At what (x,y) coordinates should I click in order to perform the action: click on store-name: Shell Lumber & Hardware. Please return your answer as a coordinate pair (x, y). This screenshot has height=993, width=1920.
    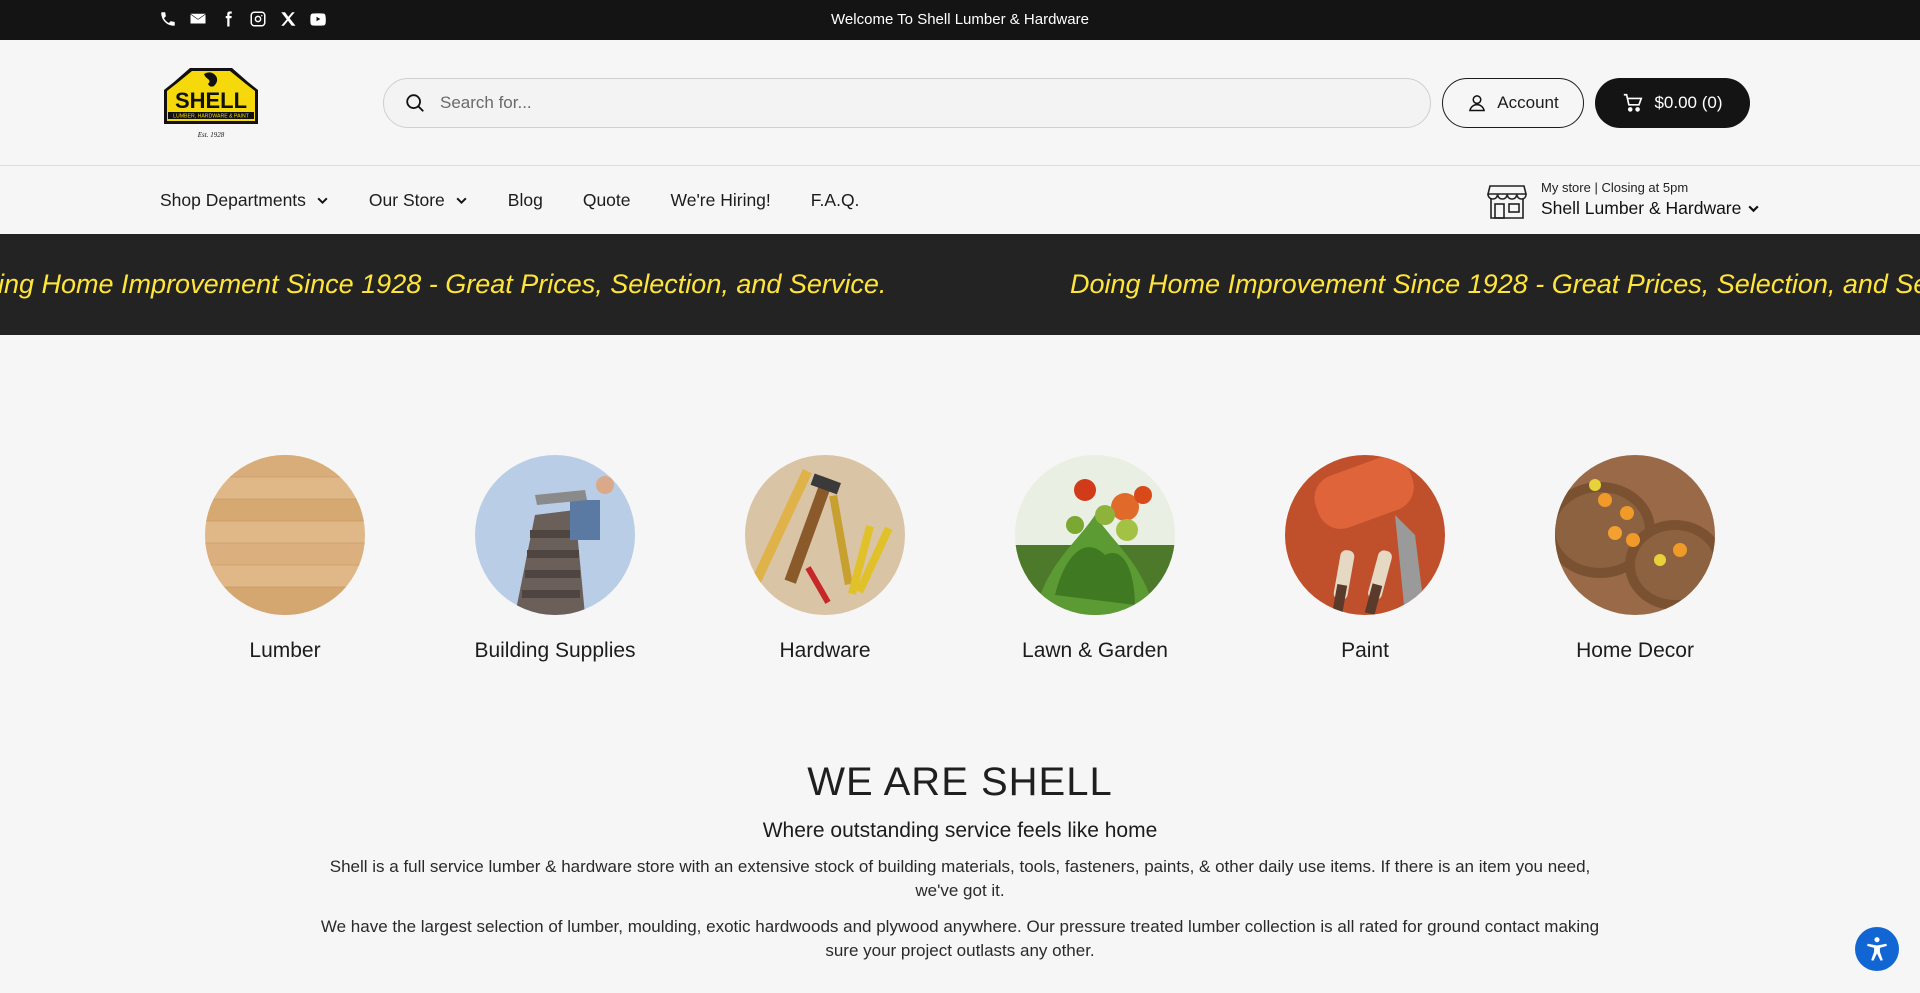
    Looking at the image, I should click on (1641, 208).